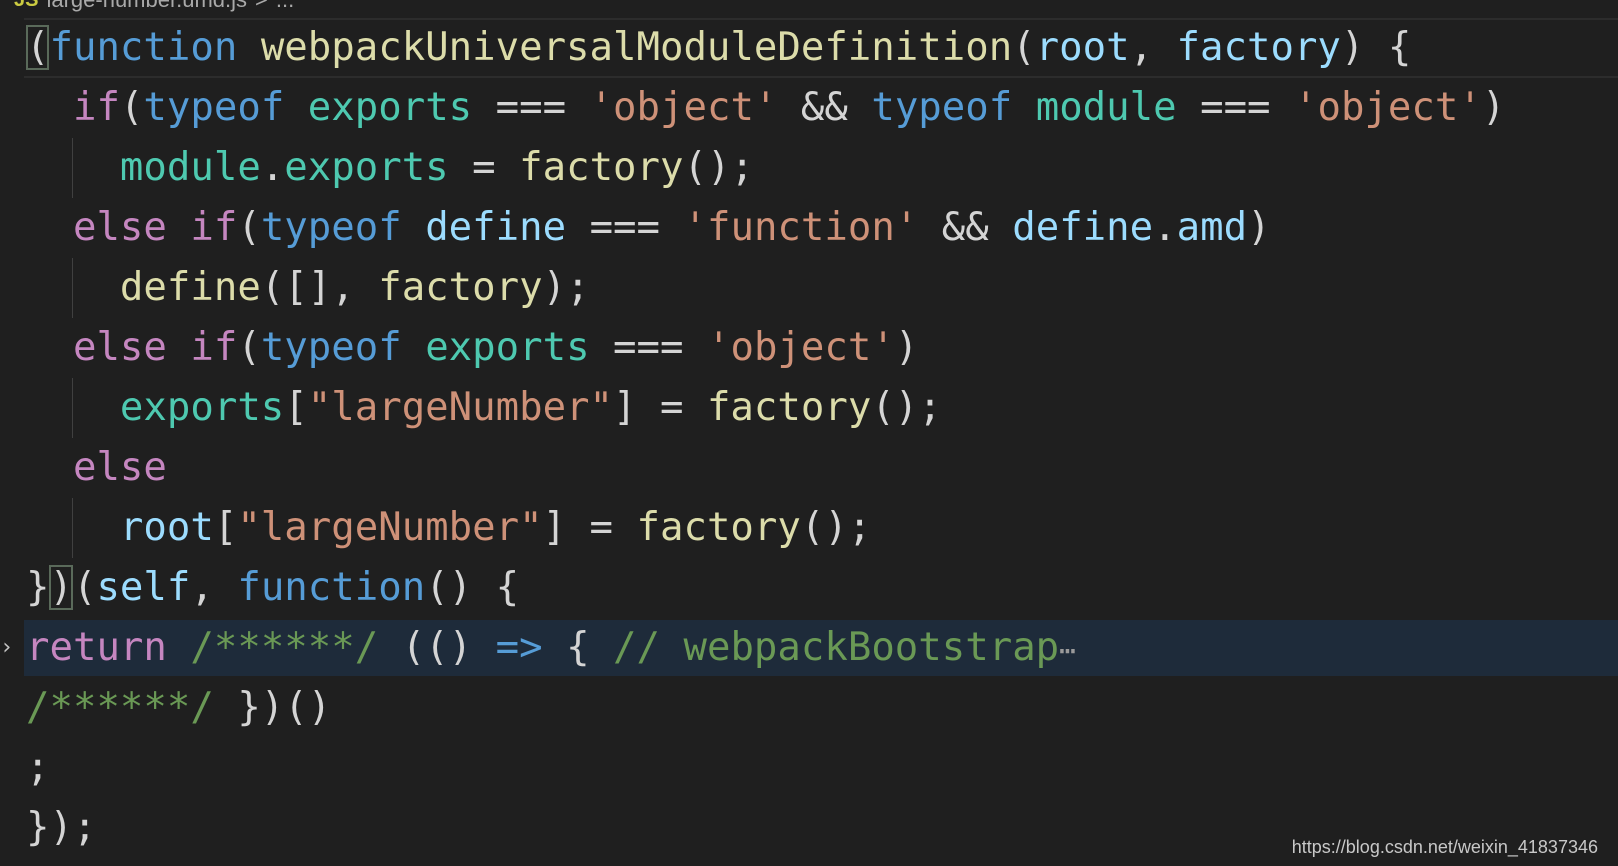 The image size is (1618, 866). Describe the element at coordinates (120, 707) in the screenshot. I see `code-token: /******/` at that location.